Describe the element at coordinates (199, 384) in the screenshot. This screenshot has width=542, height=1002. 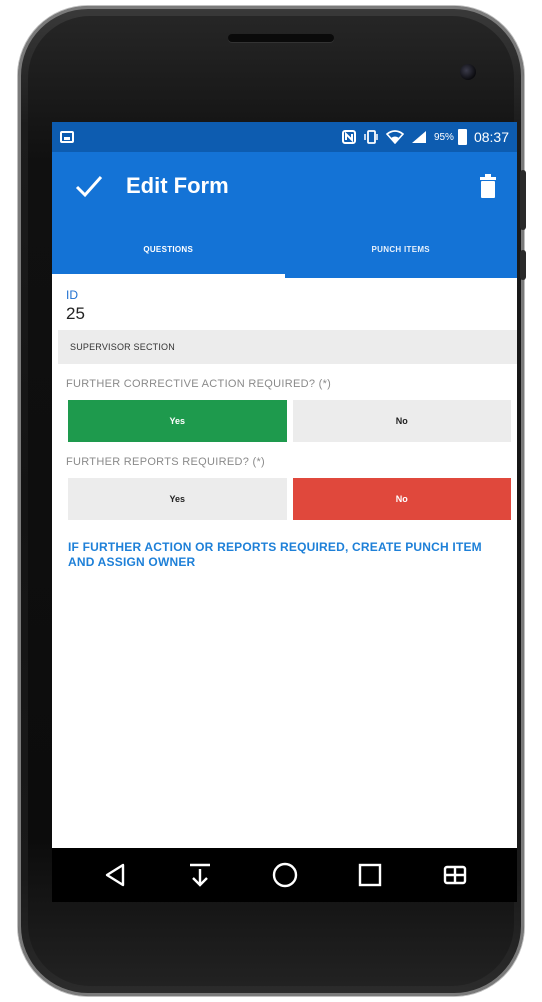
I see `question-label: FURTHER CORRECTIVE ACTION REQUIRED? (*)` at that location.